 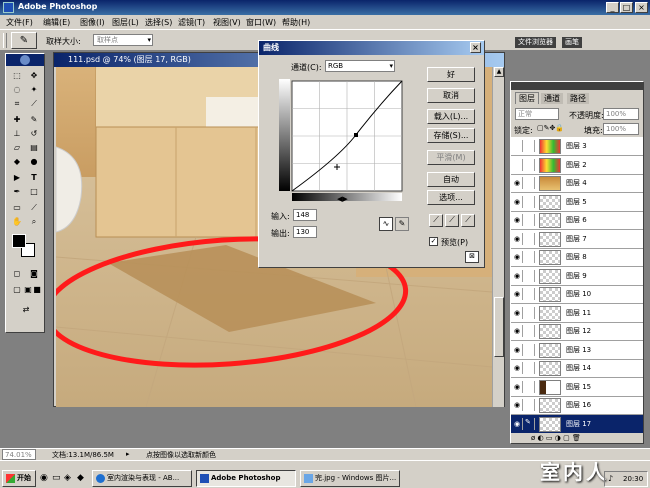 What do you see at coordinates (577, 146) in the screenshot?
I see `layer-row: 图层 3` at bounding box center [577, 146].